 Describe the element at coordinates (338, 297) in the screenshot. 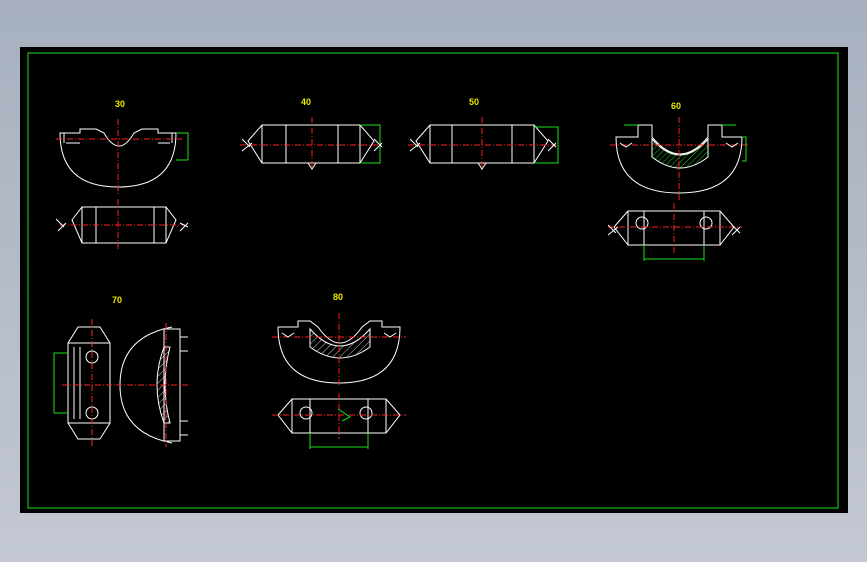

I see `view-label-80: 80` at that location.